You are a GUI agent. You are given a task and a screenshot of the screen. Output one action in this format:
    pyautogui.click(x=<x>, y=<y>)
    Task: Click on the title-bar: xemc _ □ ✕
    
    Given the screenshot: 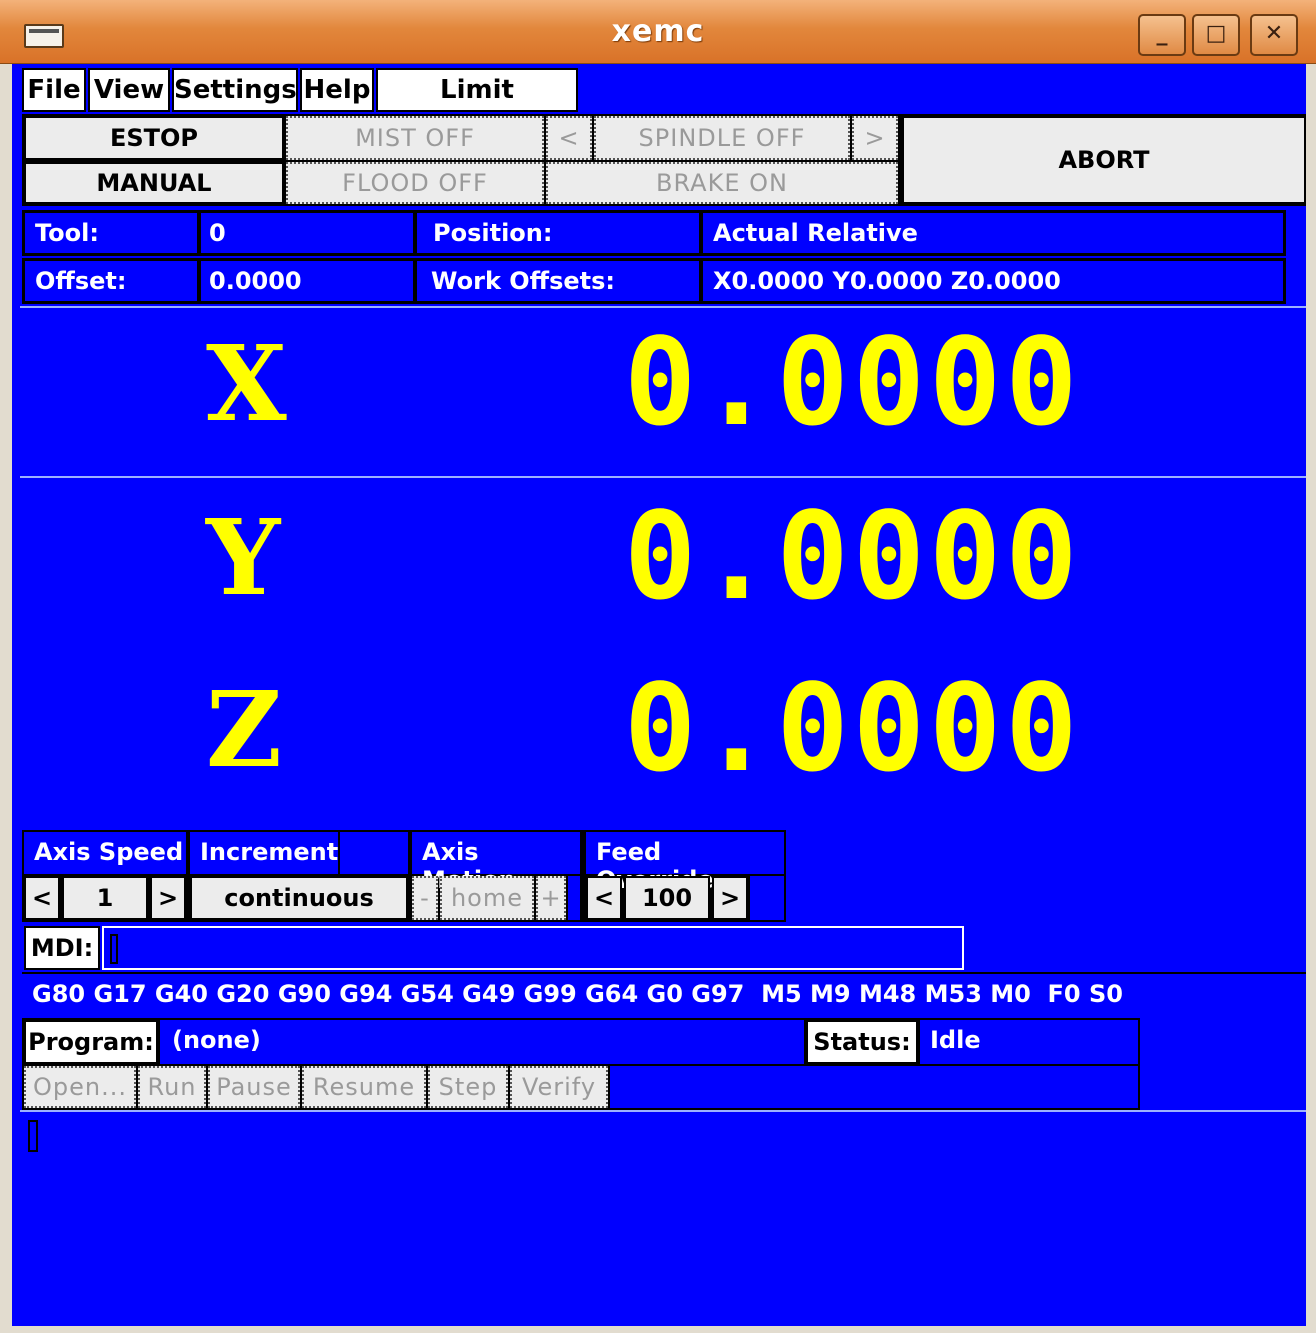 What is the action you would take?
    pyautogui.click(x=658, y=32)
    